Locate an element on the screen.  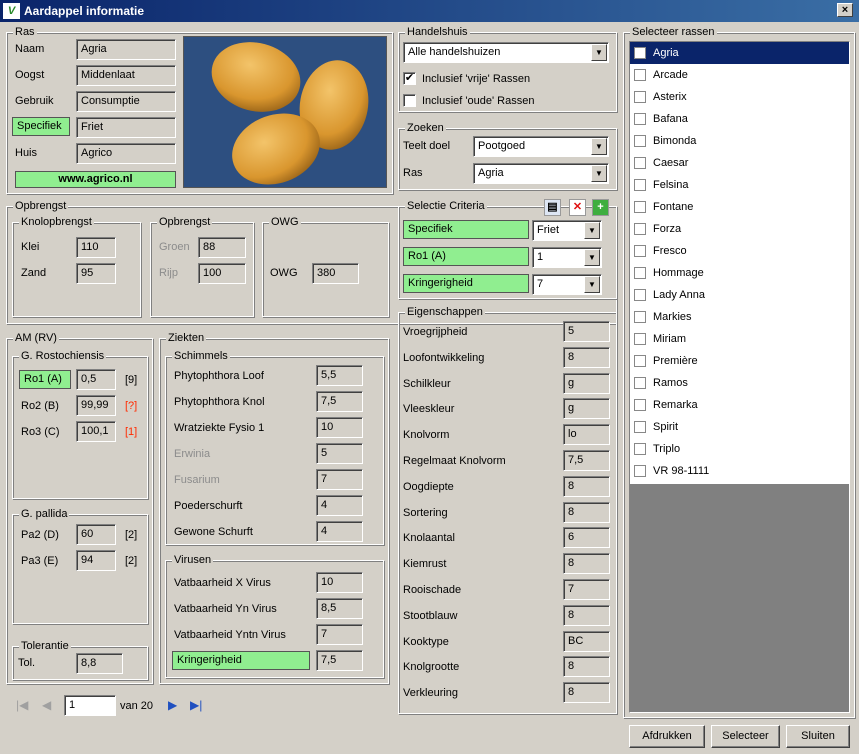
rassen-list-item: Fresco is located at coordinates (739, 251).